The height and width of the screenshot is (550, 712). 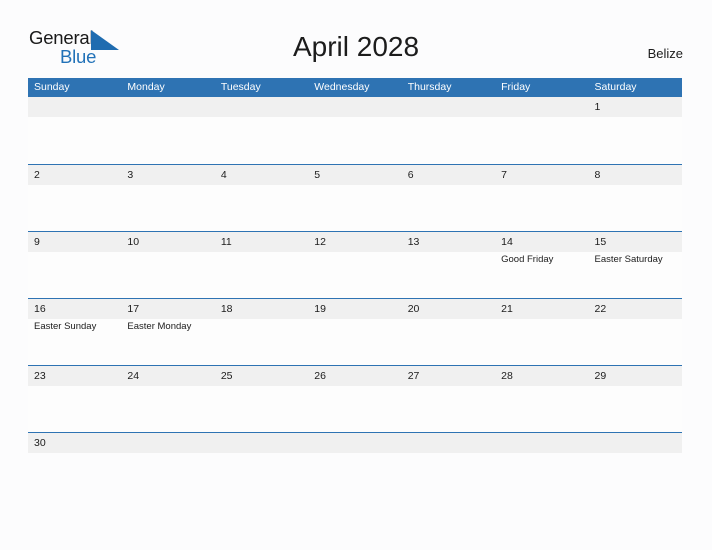 I want to click on calendar-day-cell: 18, so click(x=261, y=309).